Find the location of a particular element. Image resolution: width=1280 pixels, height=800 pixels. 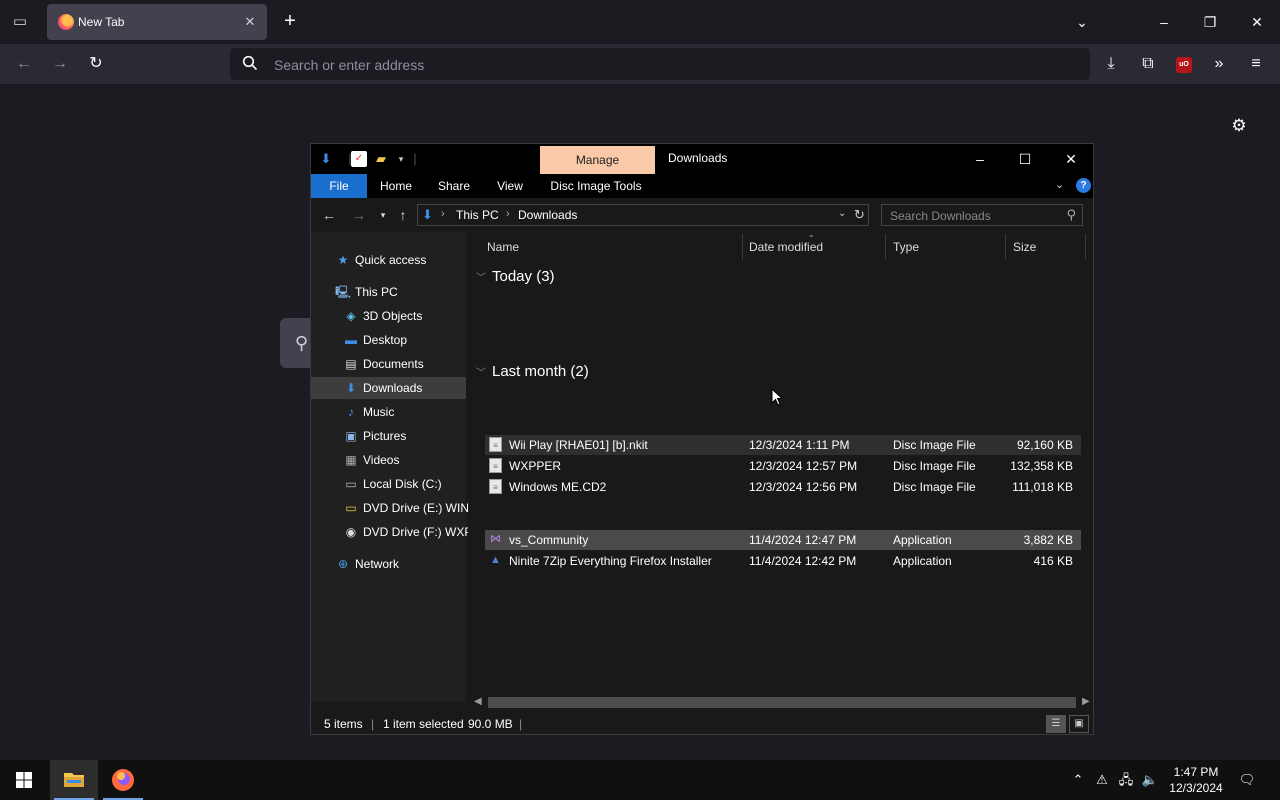

file-name: WXPPER is located at coordinates (535, 466).